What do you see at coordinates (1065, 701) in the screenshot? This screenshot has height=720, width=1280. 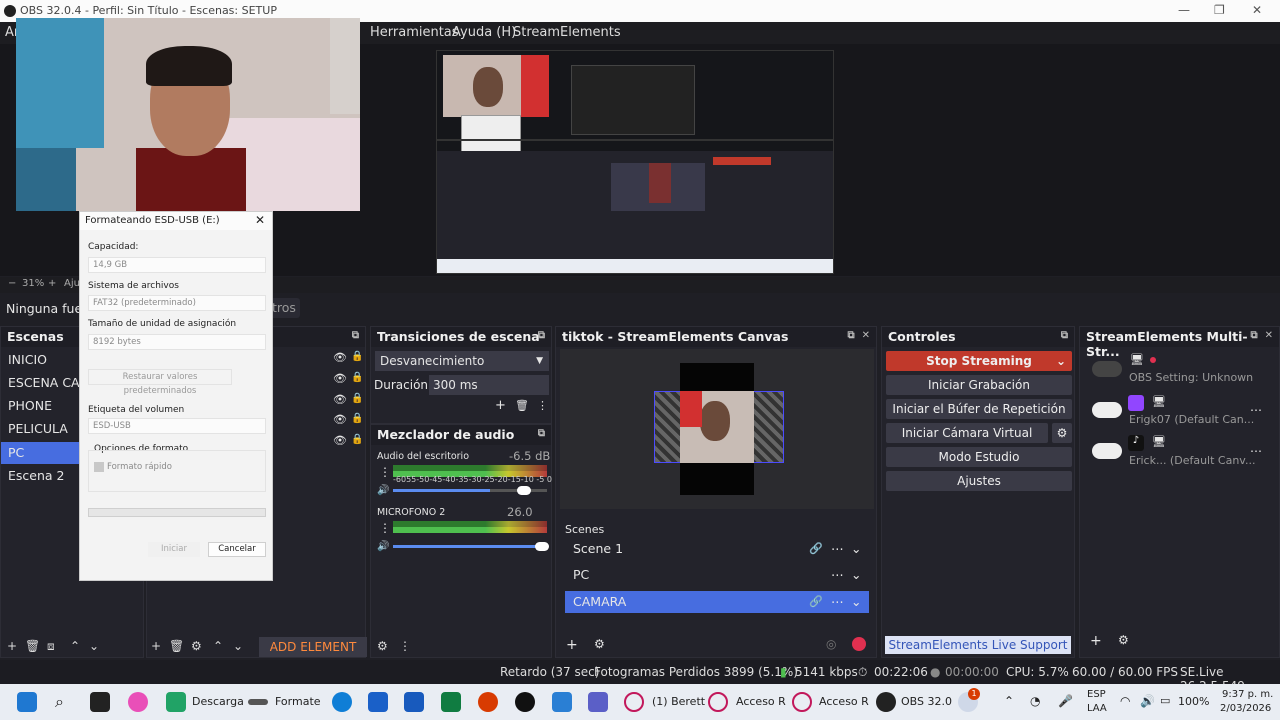 I see `microphone-icon: 🎤` at bounding box center [1065, 701].